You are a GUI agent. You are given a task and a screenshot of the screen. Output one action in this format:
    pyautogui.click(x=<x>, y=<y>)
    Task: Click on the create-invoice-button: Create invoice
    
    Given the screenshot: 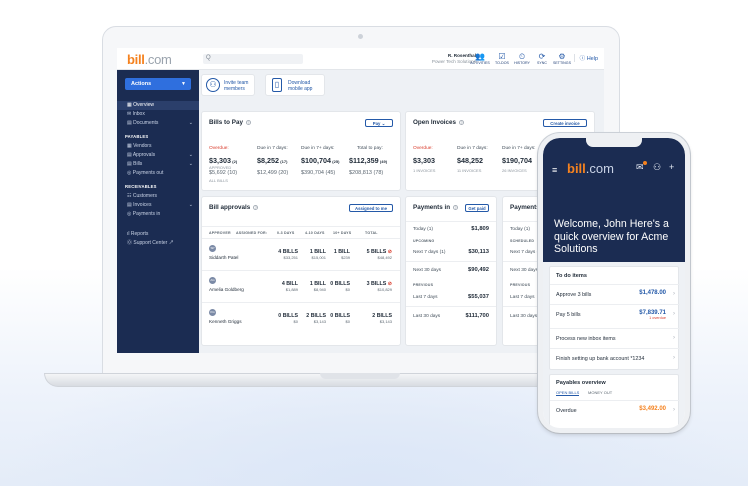 What is the action you would take?
    pyautogui.click(x=565, y=123)
    